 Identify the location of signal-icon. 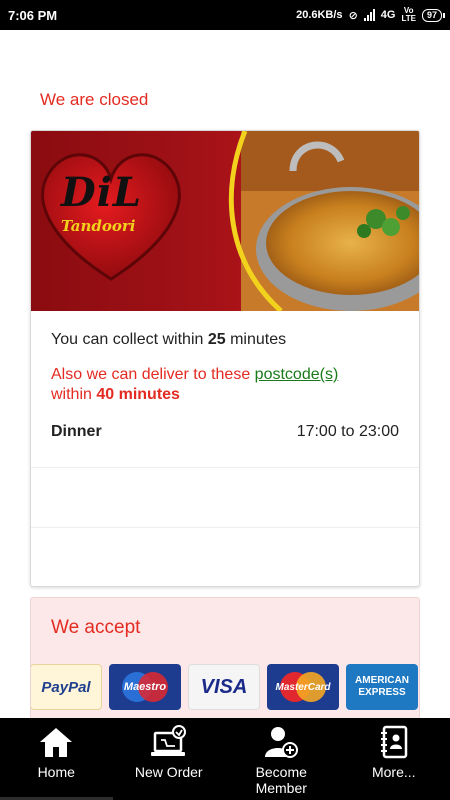
(369, 15).